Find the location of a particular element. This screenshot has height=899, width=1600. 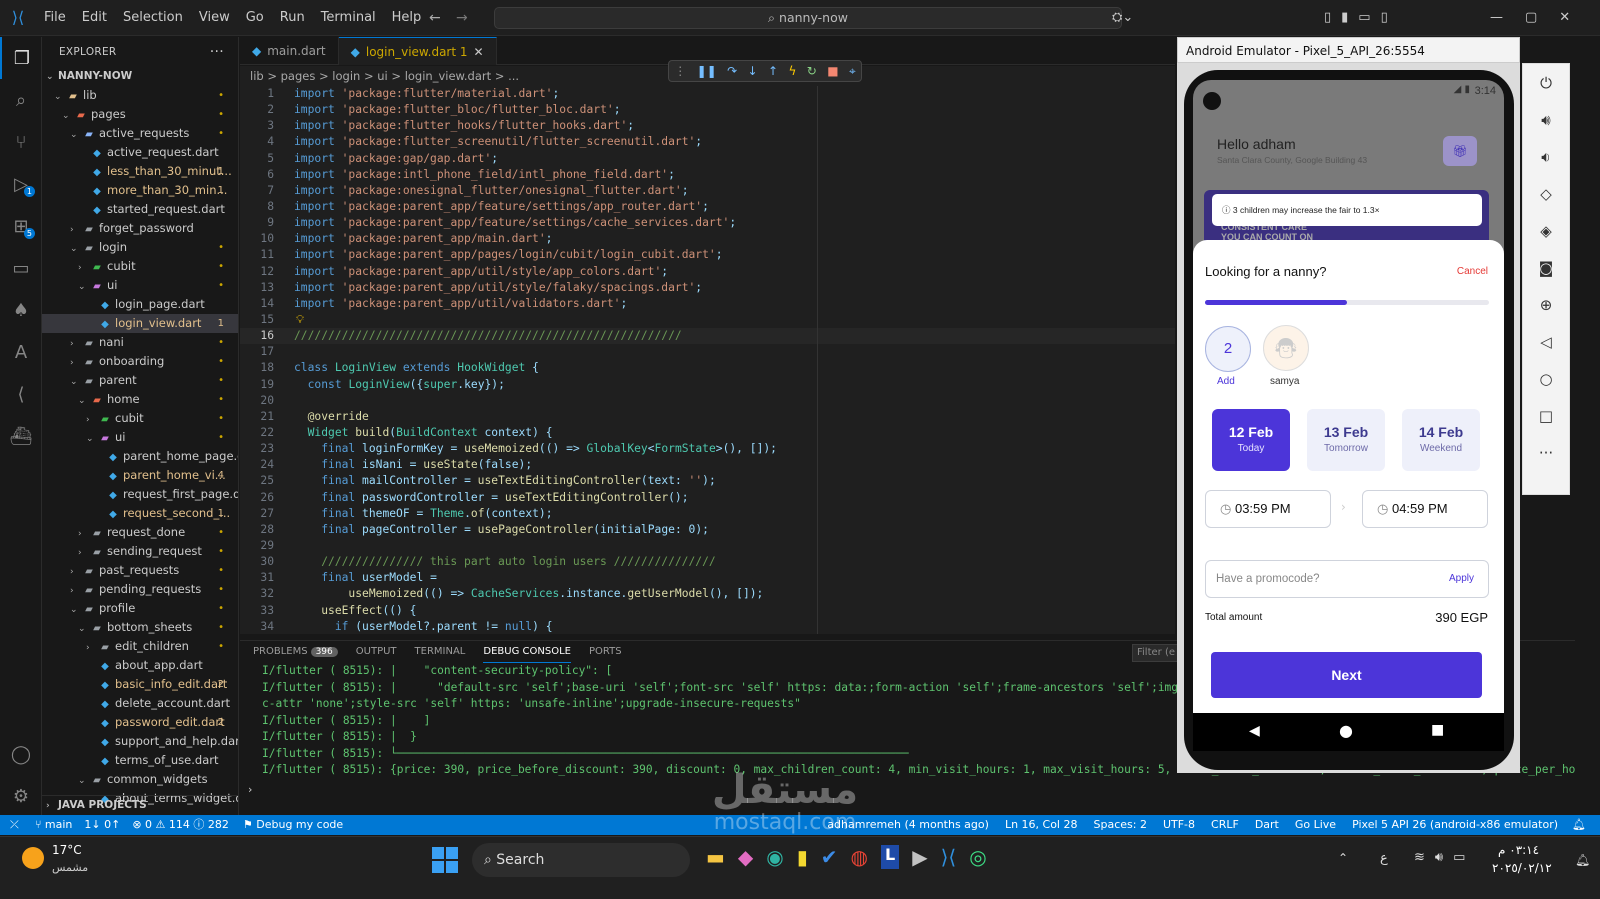

tree-folder: ⌄ ▰ home • is located at coordinates (140, 399).